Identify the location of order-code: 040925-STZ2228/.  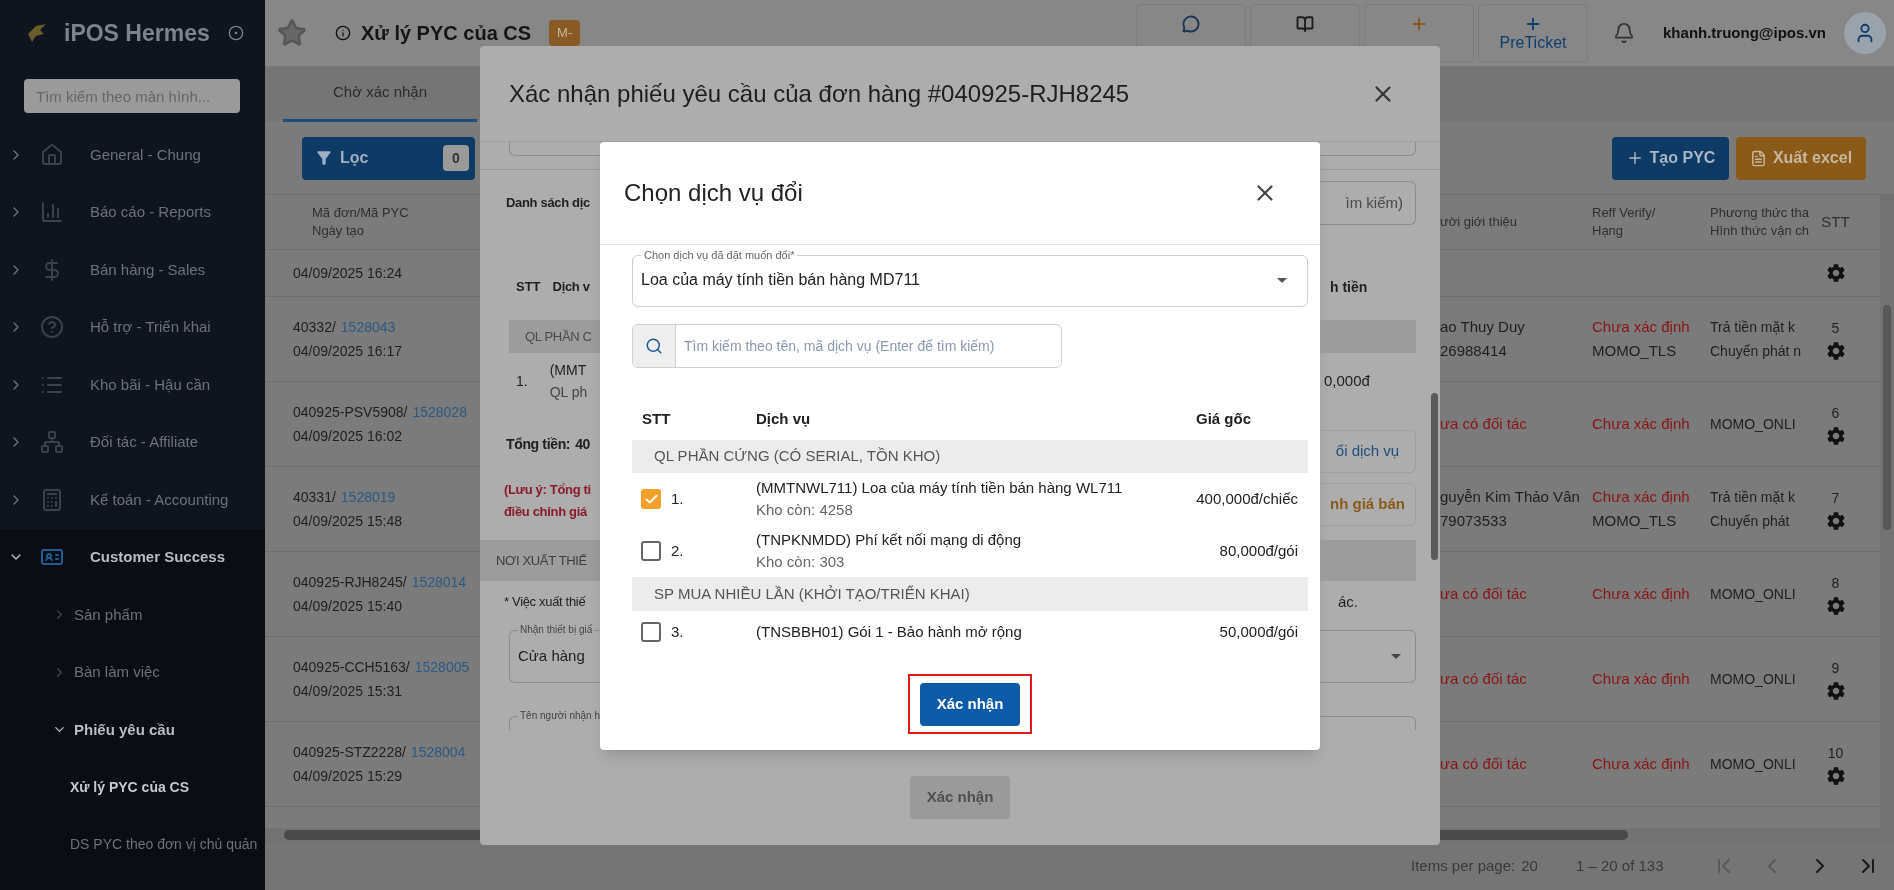
(349, 752).